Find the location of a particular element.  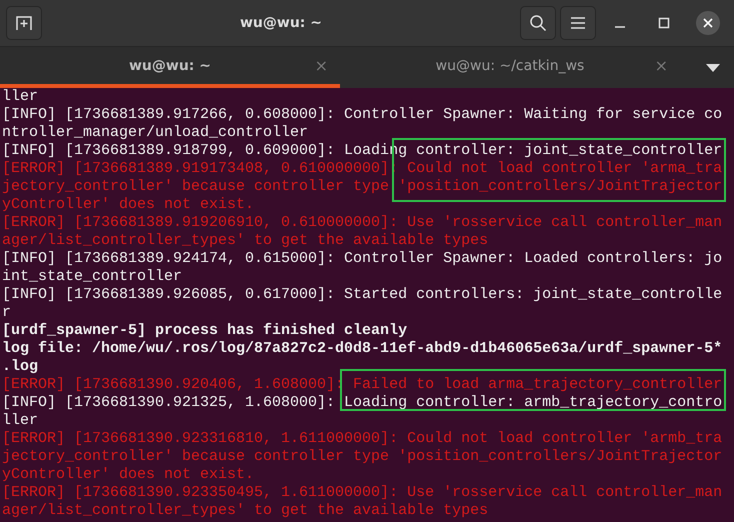

window-title: wu@wu: ~ is located at coordinates (280, 23).